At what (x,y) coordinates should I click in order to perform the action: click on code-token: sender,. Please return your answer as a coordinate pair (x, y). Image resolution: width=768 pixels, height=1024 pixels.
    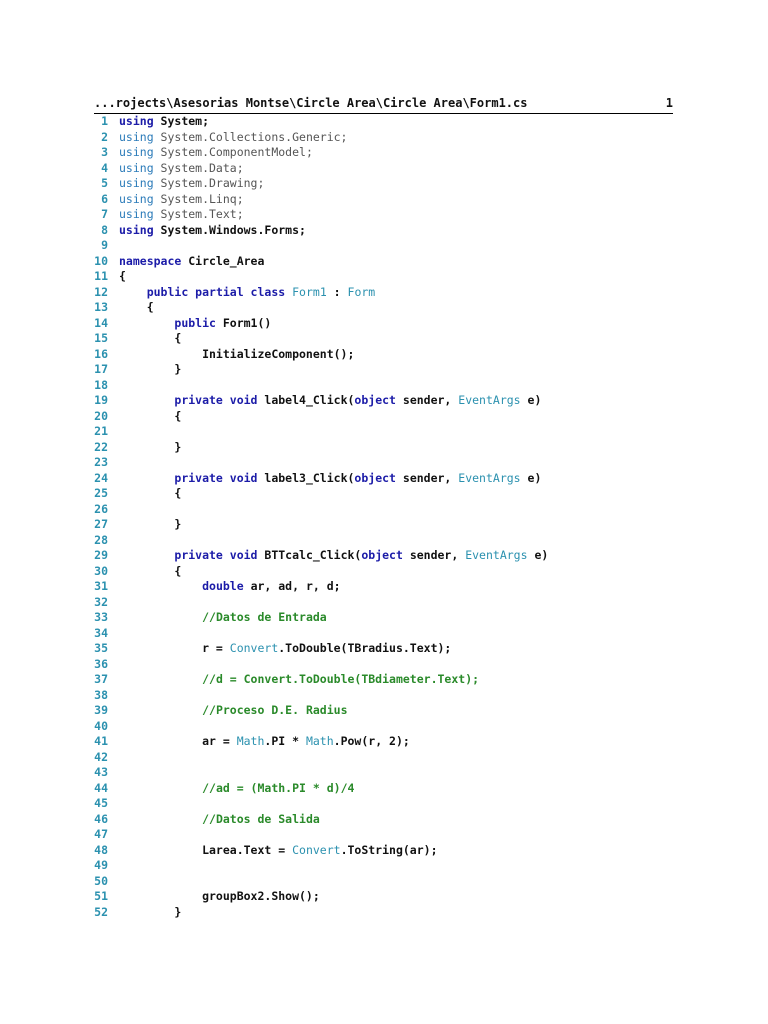
    Looking at the image, I should click on (427, 400).